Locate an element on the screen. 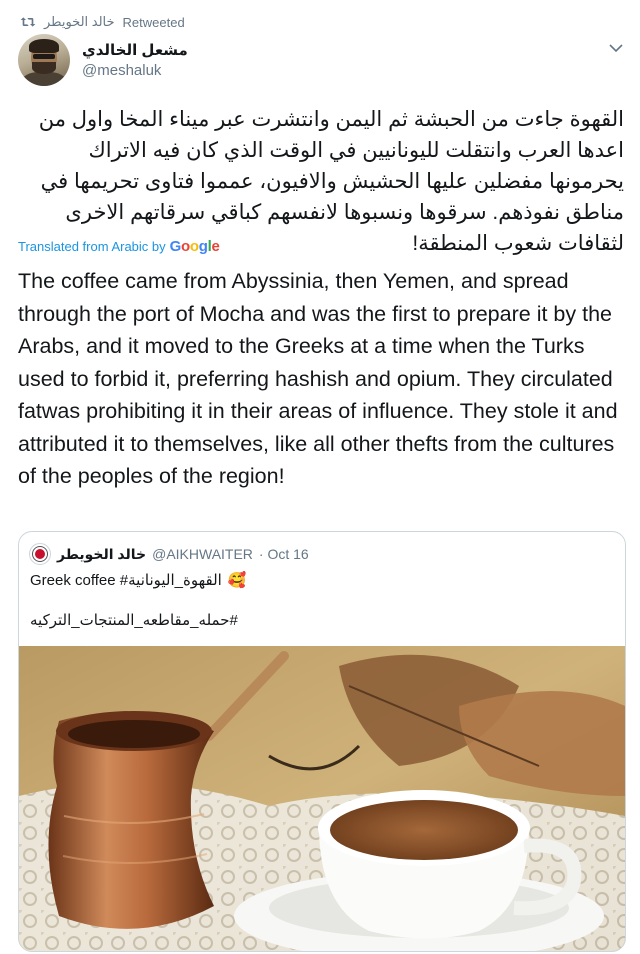  quoted-hashtag: #حمله_مقاطعه_المنتجات_التركيه is located at coordinates (134, 620).